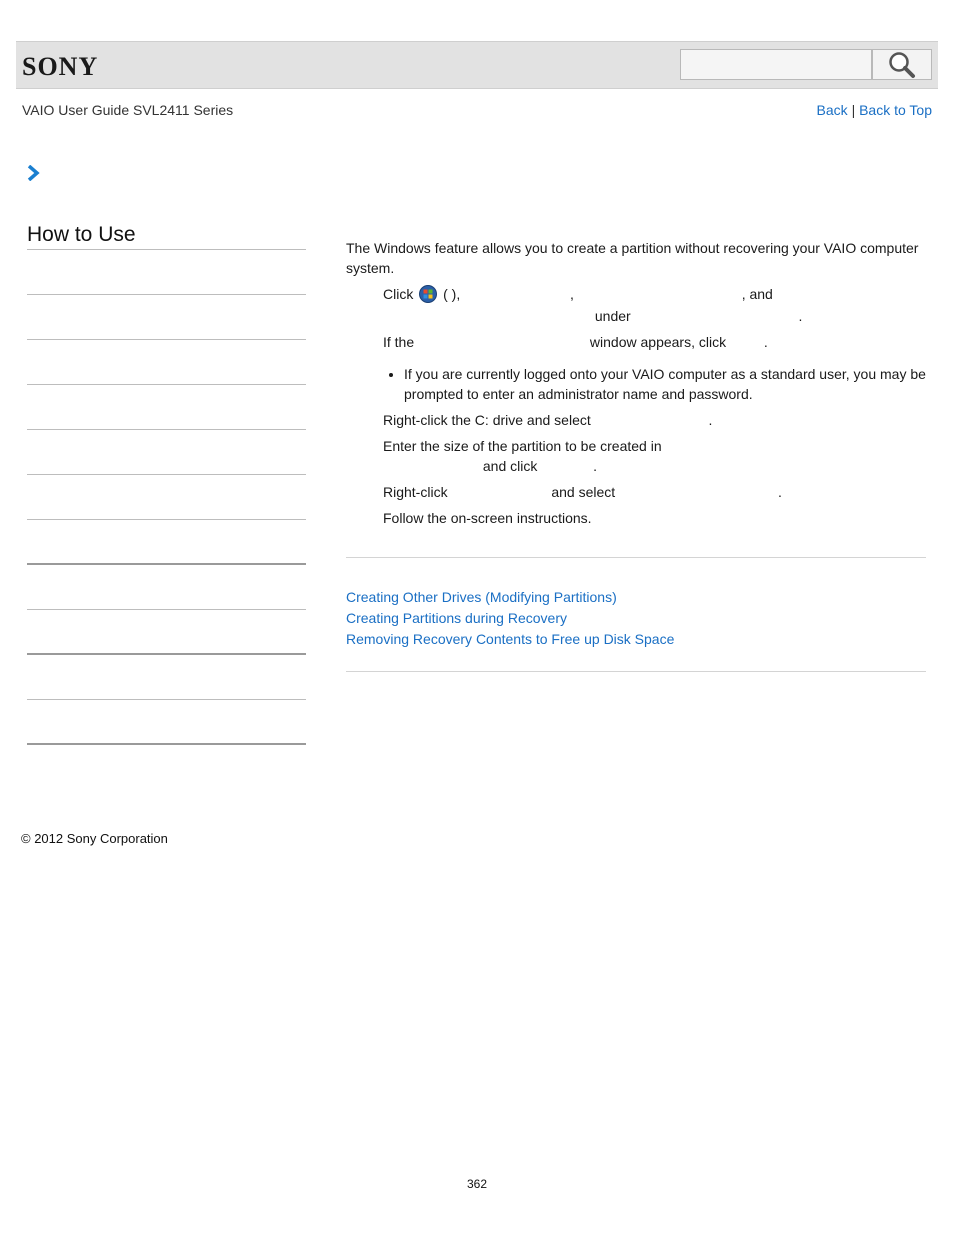 This screenshot has width=954, height=1235. Describe the element at coordinates (398, 294) in the screenshot. I see `step-1-text: Click` at that location.